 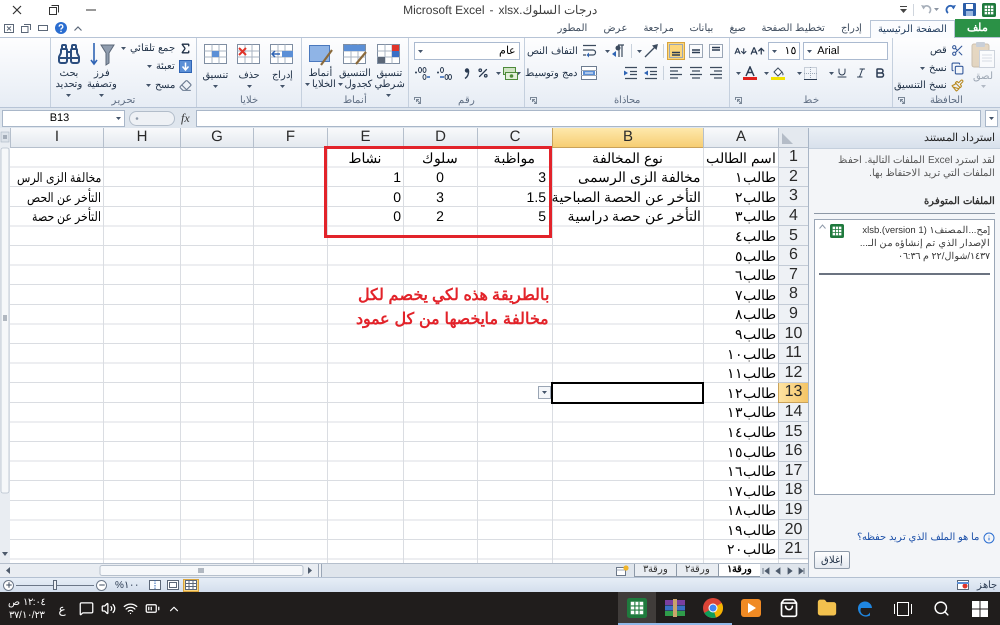 What do you see at coordinates (56, 138) in the screenshot?
I see `column-header: I` at bounding box center [56, 138].